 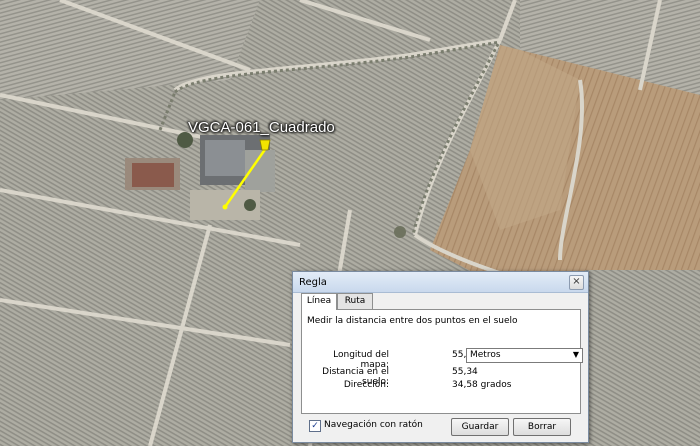 I want to click on heading-label: Dirección:, so click(x=366, y=385).